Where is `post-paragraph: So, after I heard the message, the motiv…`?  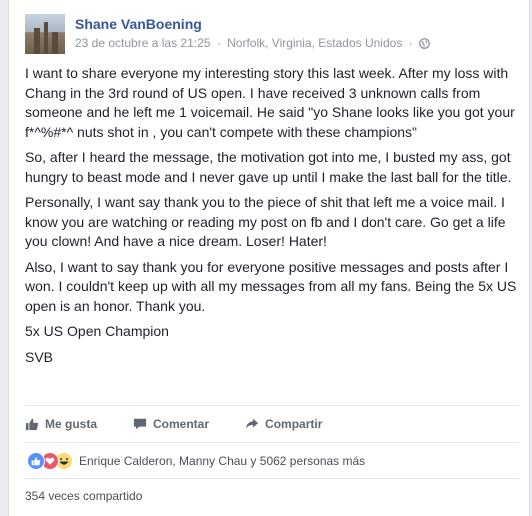 post-paragraph: So, after I heard the message, the motiv… is located at coordinates (268, 167).